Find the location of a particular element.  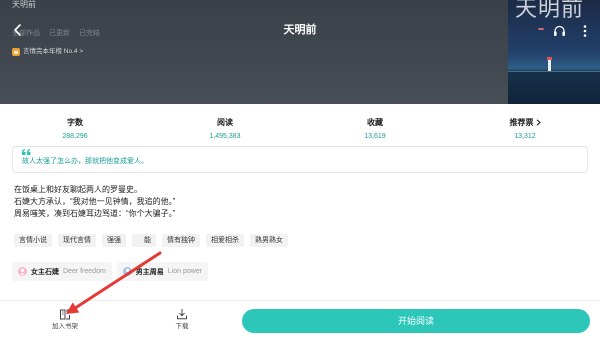

status-bar-text: 天明前 is located at coordinates (24, 4).